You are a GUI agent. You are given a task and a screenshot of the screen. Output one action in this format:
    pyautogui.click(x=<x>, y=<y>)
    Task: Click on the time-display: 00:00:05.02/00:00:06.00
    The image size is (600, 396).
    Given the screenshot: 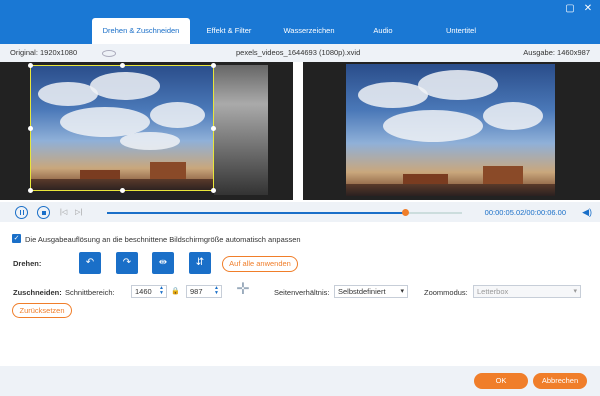 What is the action you would take?
    pyautogui.click(x=525, y=212)
    